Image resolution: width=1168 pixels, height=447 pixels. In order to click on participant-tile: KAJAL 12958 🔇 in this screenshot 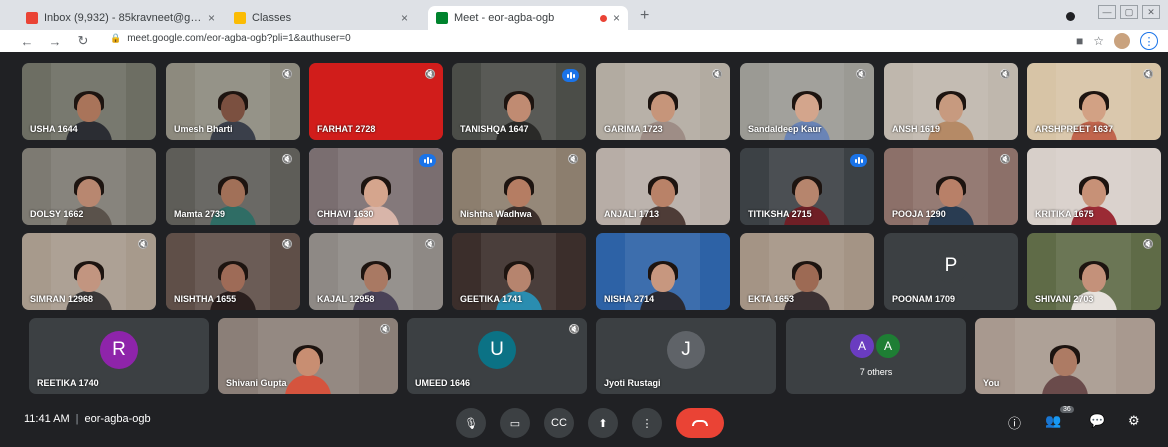, I will do `click(376, 271)`.